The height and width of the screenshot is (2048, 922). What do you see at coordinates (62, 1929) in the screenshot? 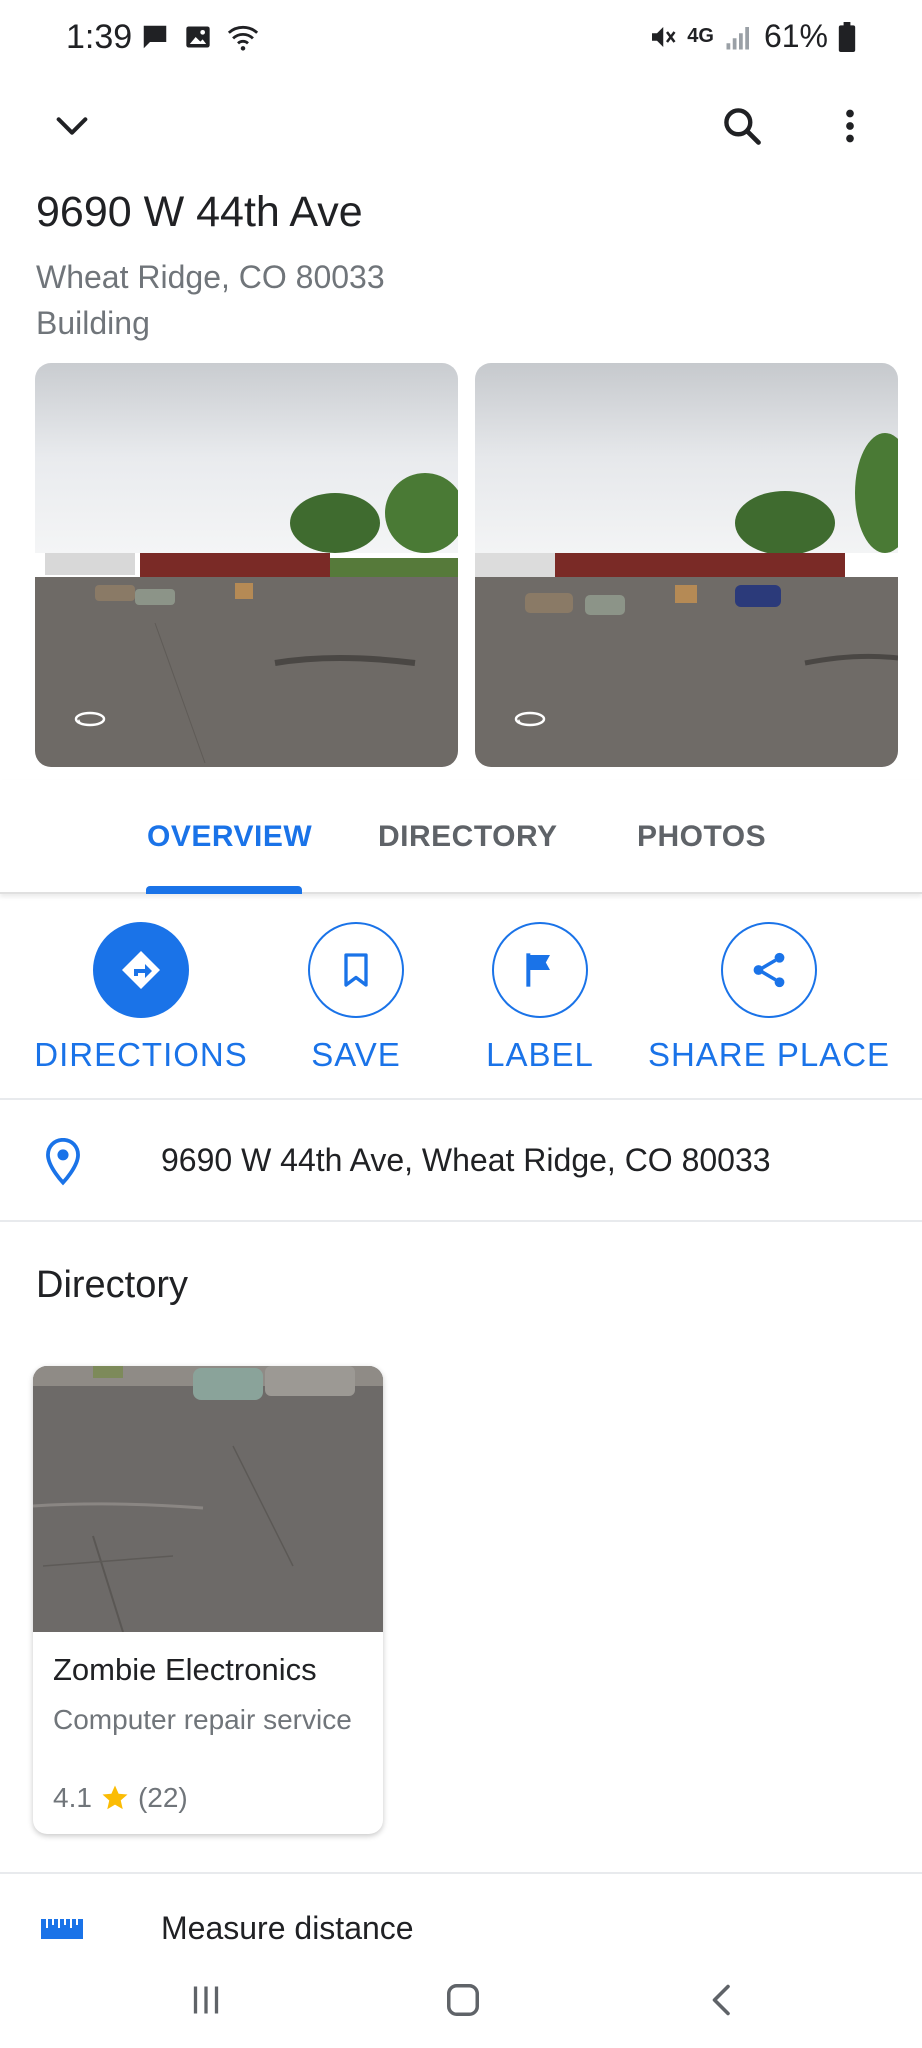
I see `ruler-icon` at bounding box center [62, 1929].